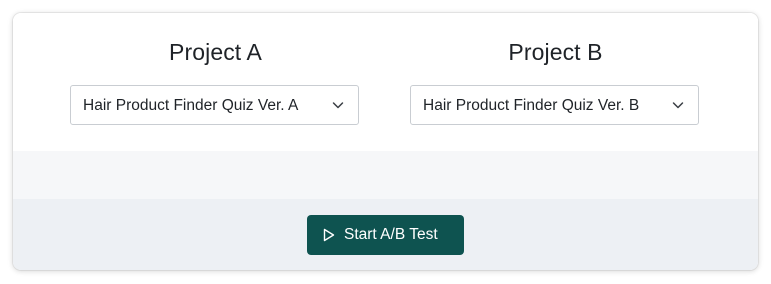 Image resolution: width=771 pixels, height=284 pixels. Describe the element at coordinates (329, 235) in the screenshot. I see `play-icon` at that location.